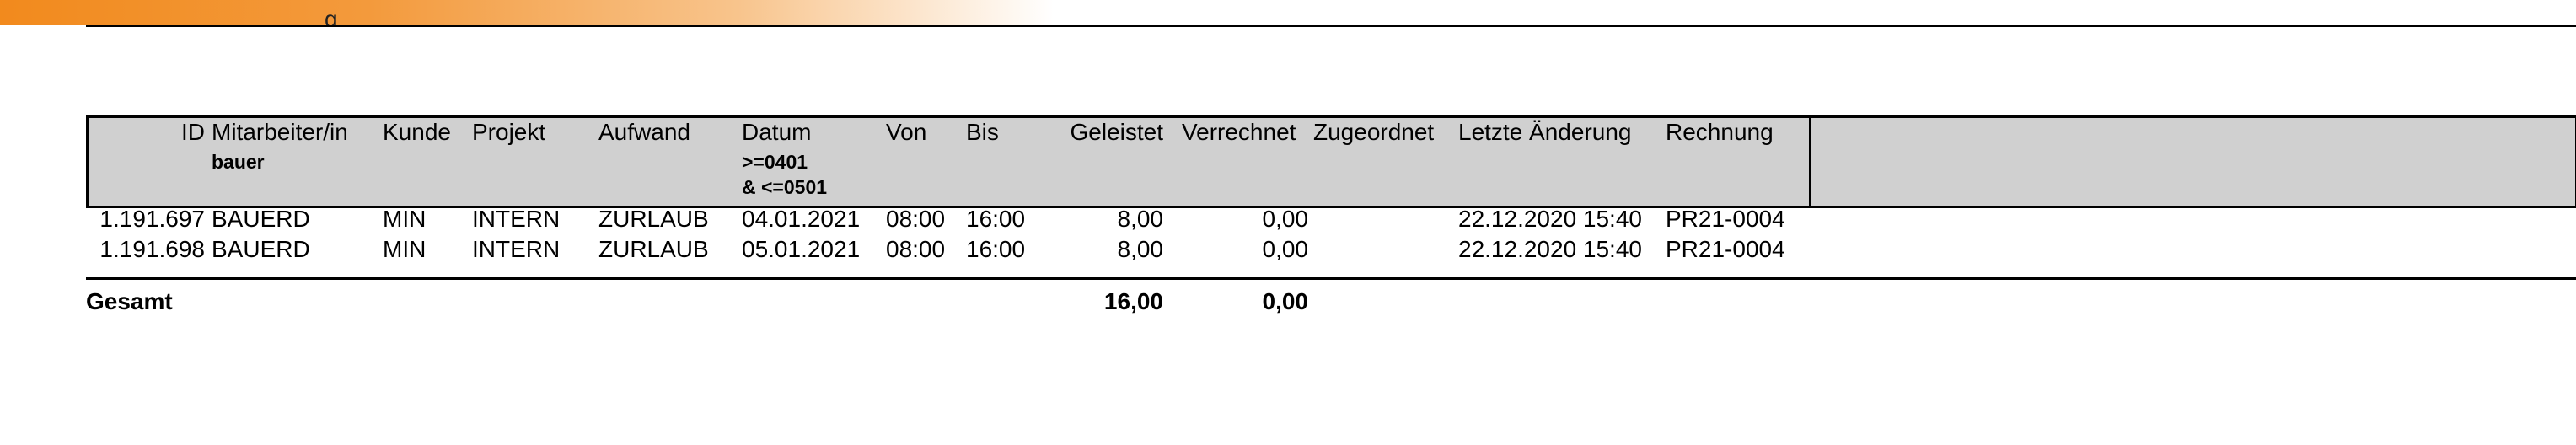 Image resolution: width=2576 pixels, height=445 pixels. What do you see at coordinates (238, 162) in the screenshot?
I see `employee-filter: bauer` at bounding box center [238, 162].